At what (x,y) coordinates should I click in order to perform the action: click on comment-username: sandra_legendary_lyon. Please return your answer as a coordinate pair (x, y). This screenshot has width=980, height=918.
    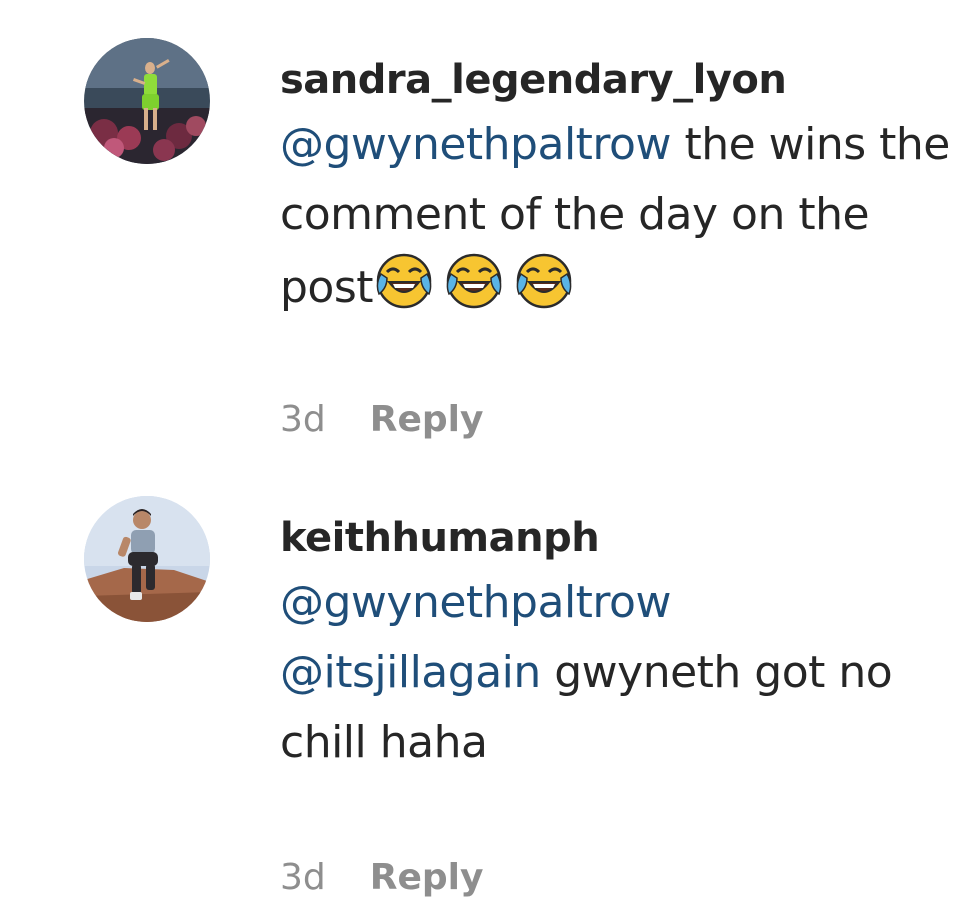
    Looking at the image, I should click on (620, 80).